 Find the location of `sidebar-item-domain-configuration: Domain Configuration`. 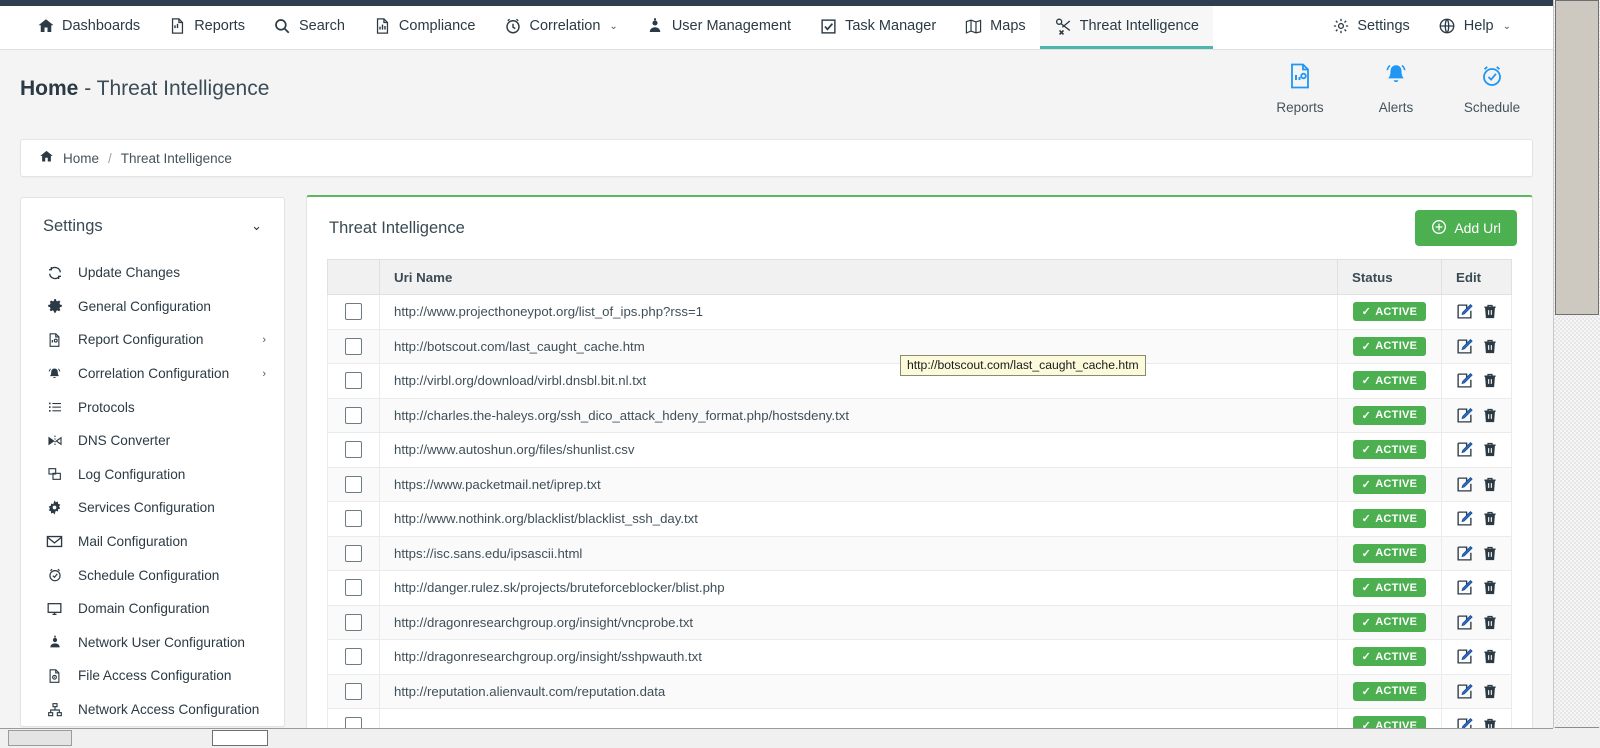

sidebar-item-domain-configuration: Domain Configuration is located at coordinates (152, 609).